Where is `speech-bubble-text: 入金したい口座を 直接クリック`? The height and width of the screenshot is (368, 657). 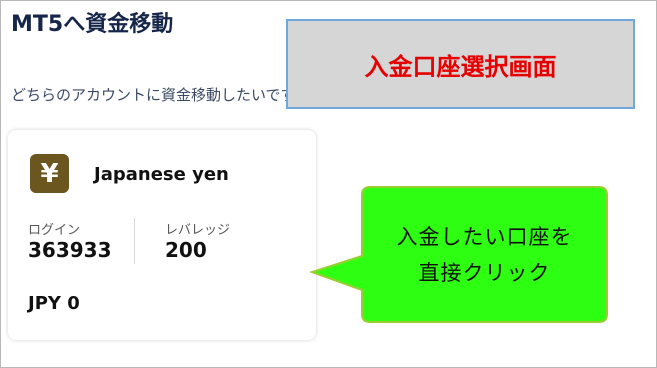
speech-bubble-text: 入金したい口座を 直接クリック is located at coordinates (484, 254).